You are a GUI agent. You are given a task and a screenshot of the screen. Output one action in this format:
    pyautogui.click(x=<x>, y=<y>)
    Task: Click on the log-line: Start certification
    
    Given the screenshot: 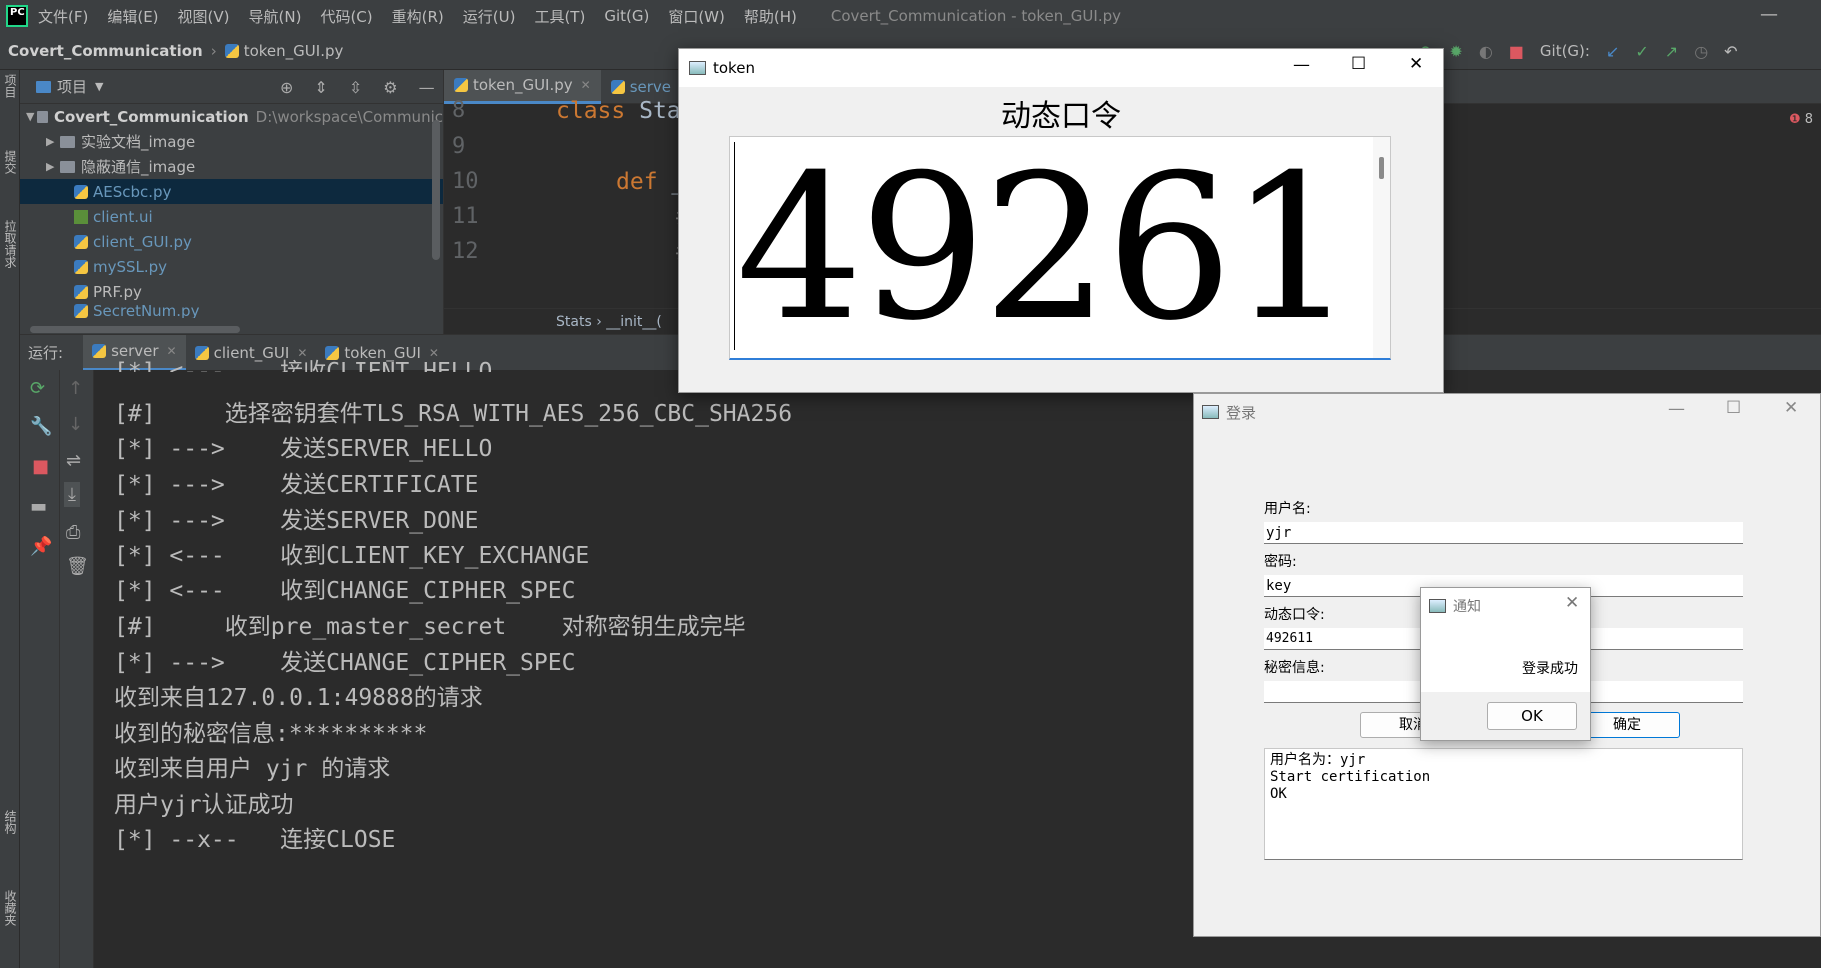 What is the action you would take?
    pyautogui.click(x=1350, y=777)
    